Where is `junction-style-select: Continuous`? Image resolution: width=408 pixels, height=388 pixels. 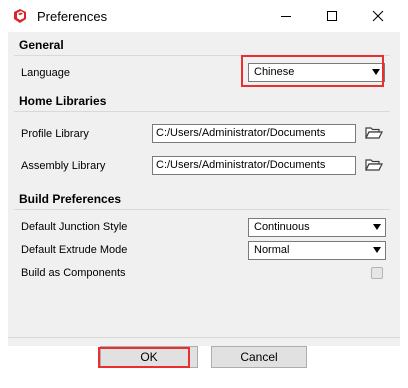
junction-style-select: Continuous is located at coordinates (317, 227).